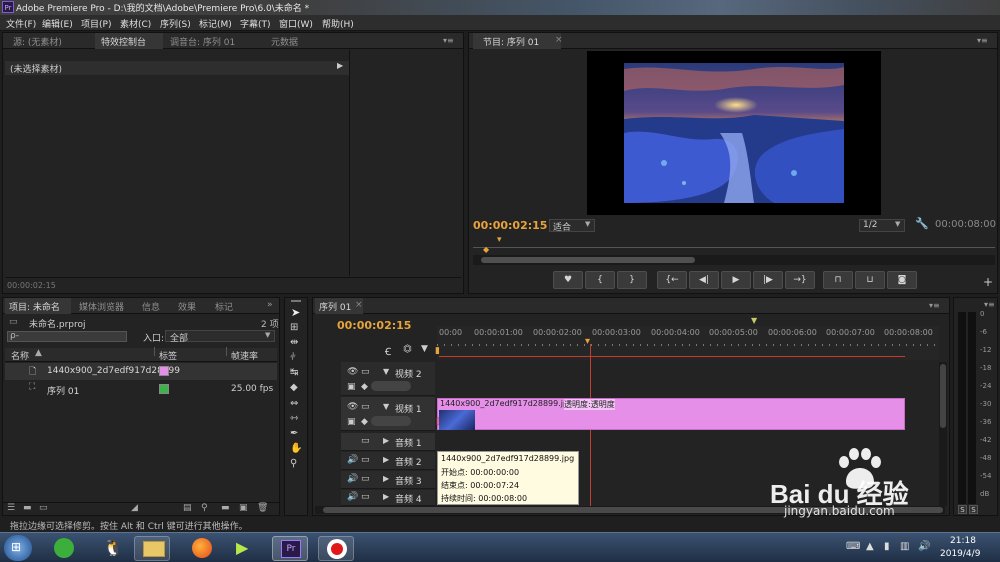 This screenshot has height=562, width=1000. I want to click on lift-button: ⊓, so click(838, 280).